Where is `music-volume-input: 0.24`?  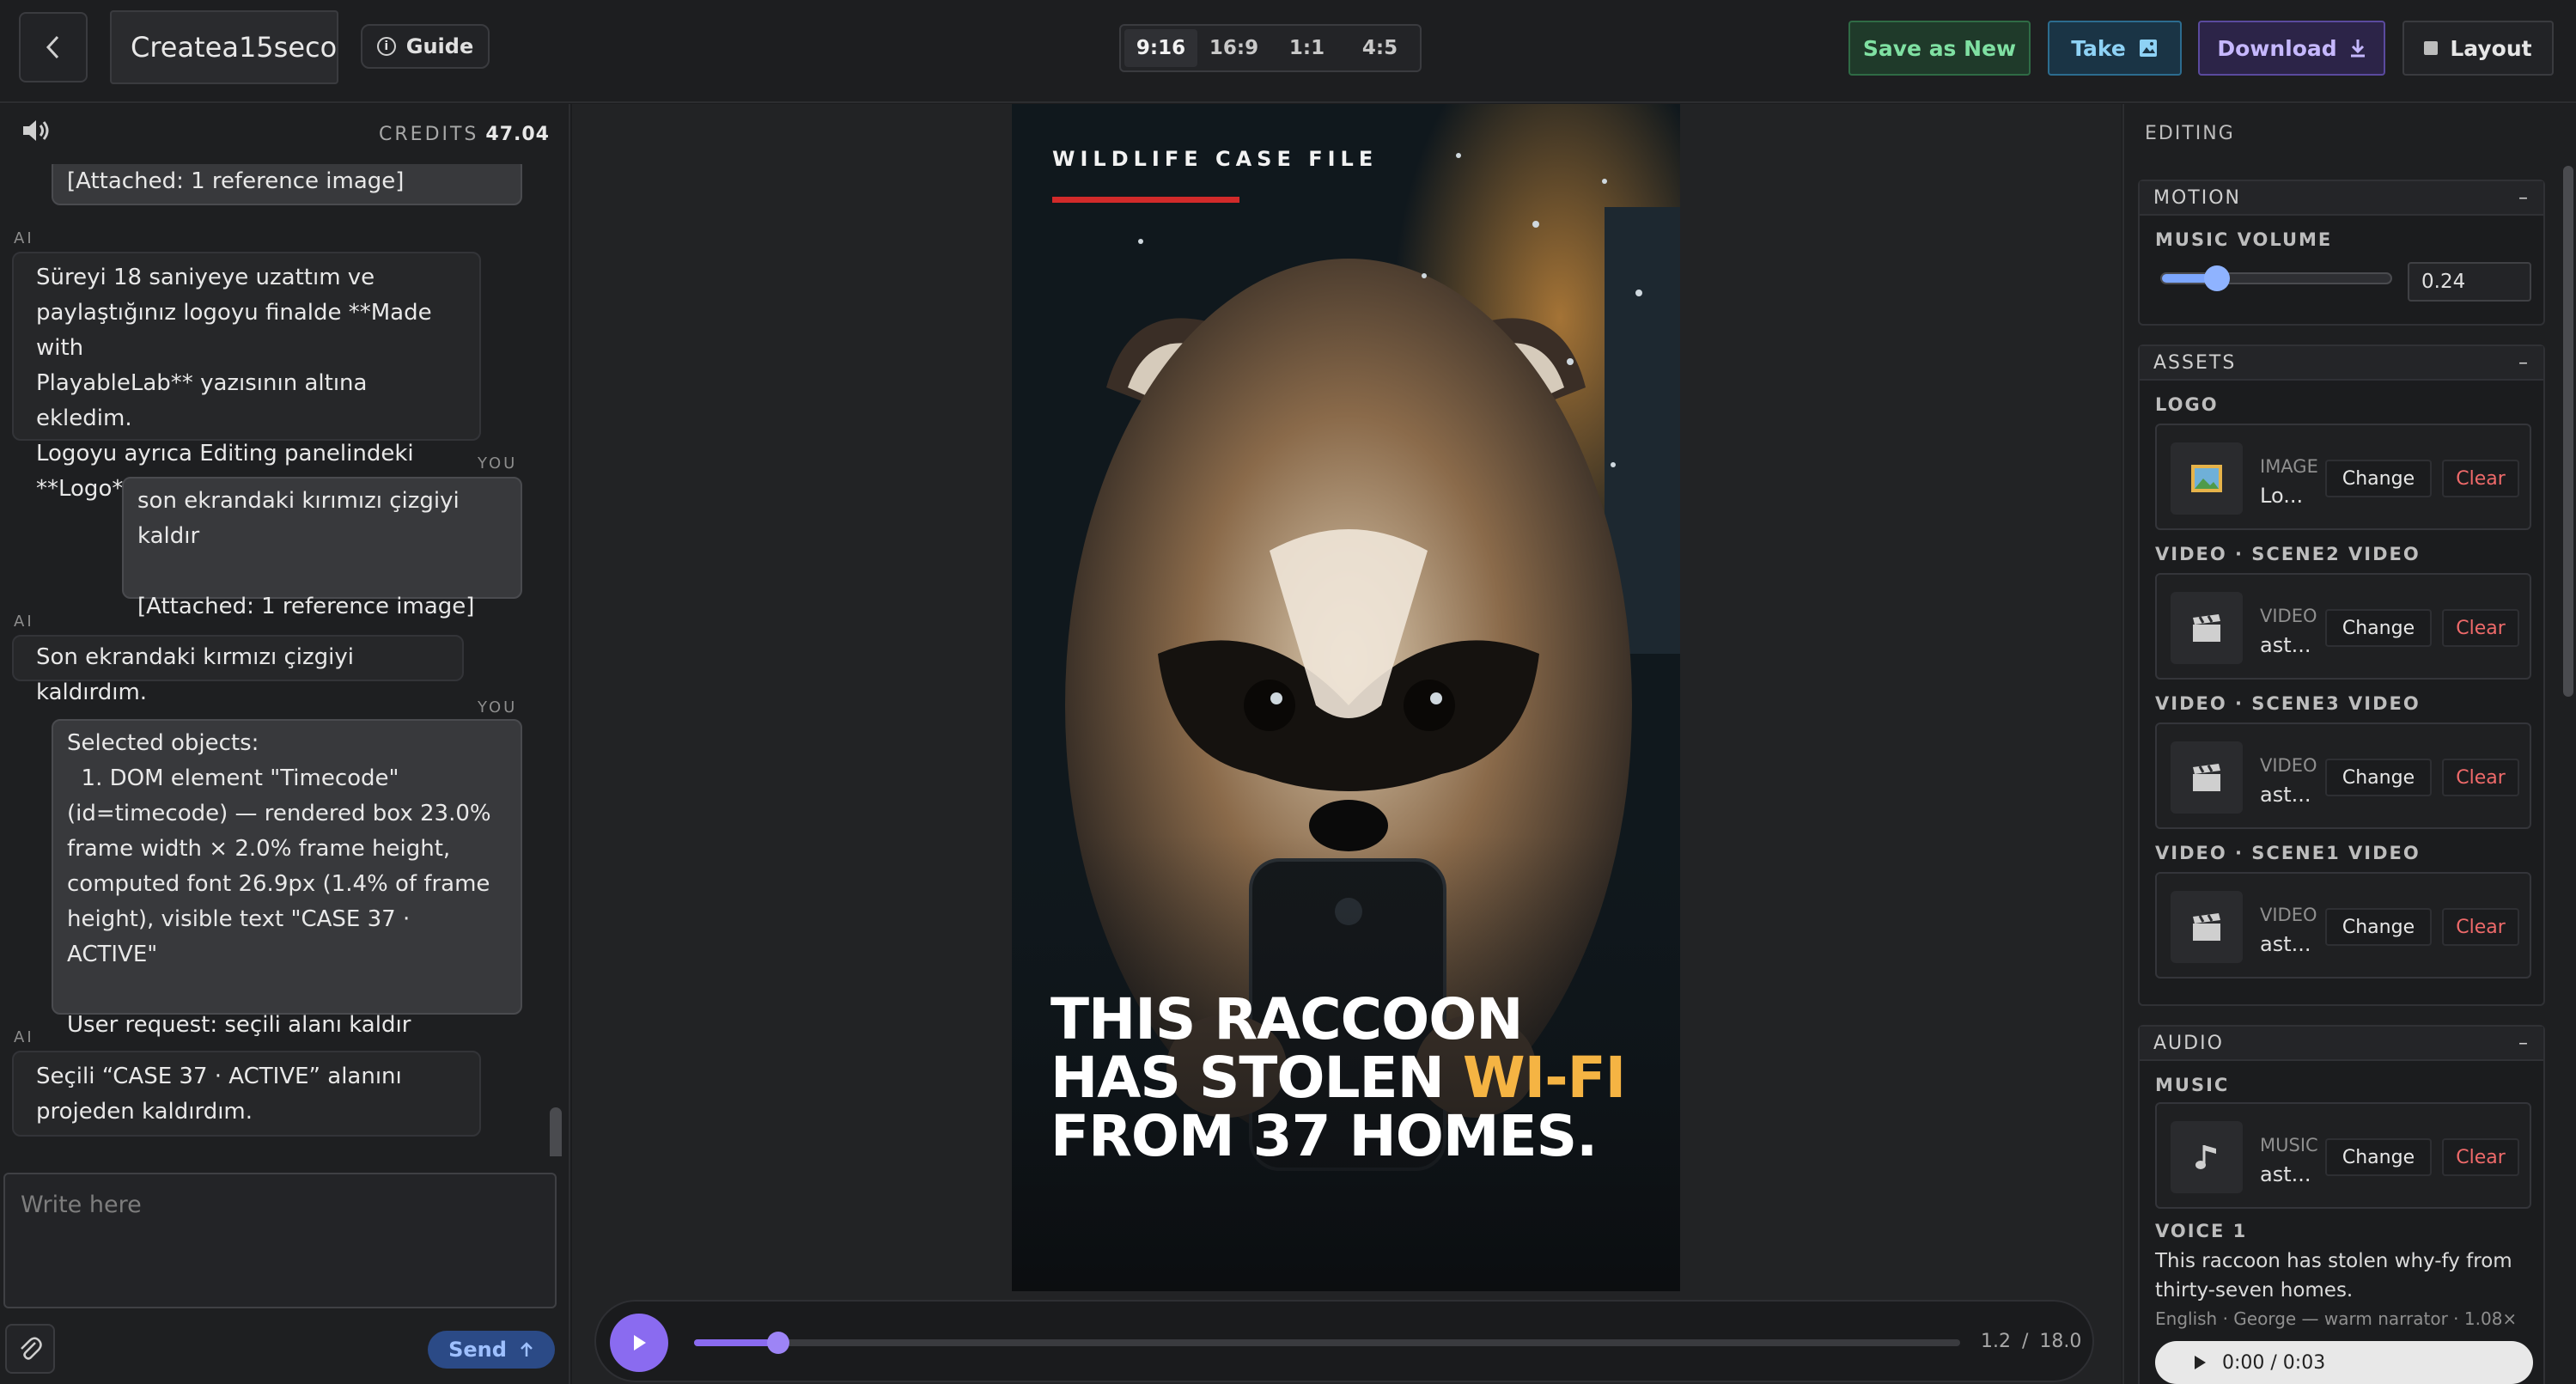
music-volume-input: 0.24 is located at coordinates (2469, 282).